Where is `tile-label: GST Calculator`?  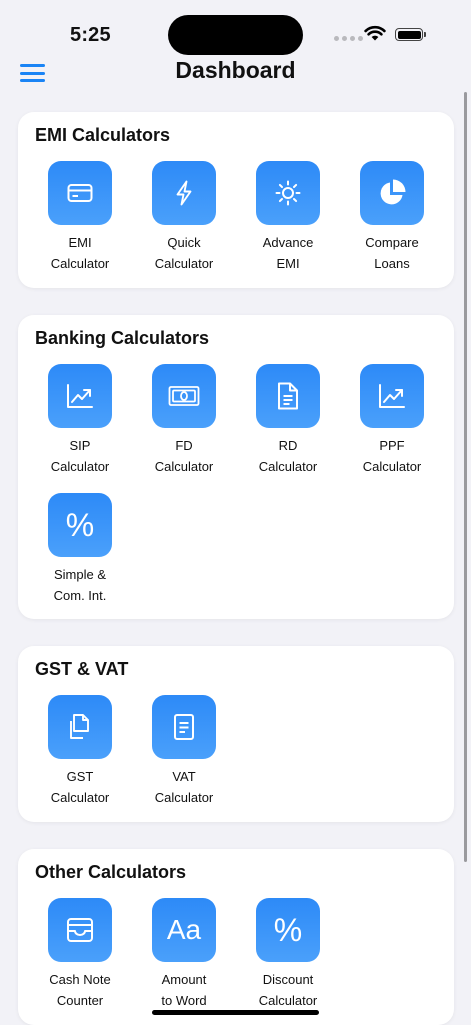 tile-label: GST Calculator is located at coordinates (80, 787).